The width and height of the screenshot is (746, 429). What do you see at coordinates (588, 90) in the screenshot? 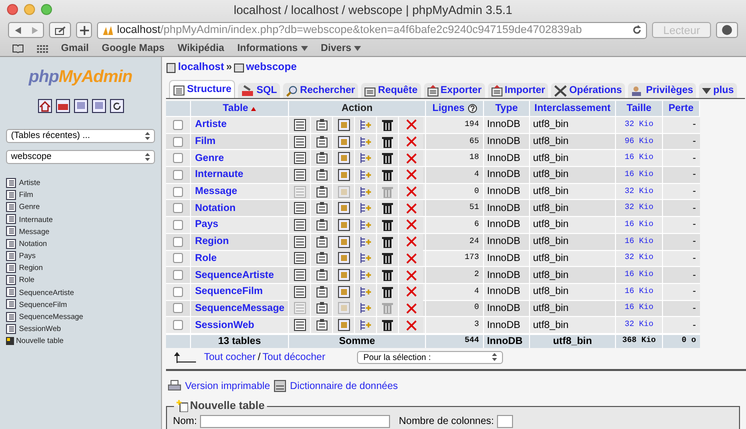
I see `tab: Opérations` at bounding box center [588, 90].